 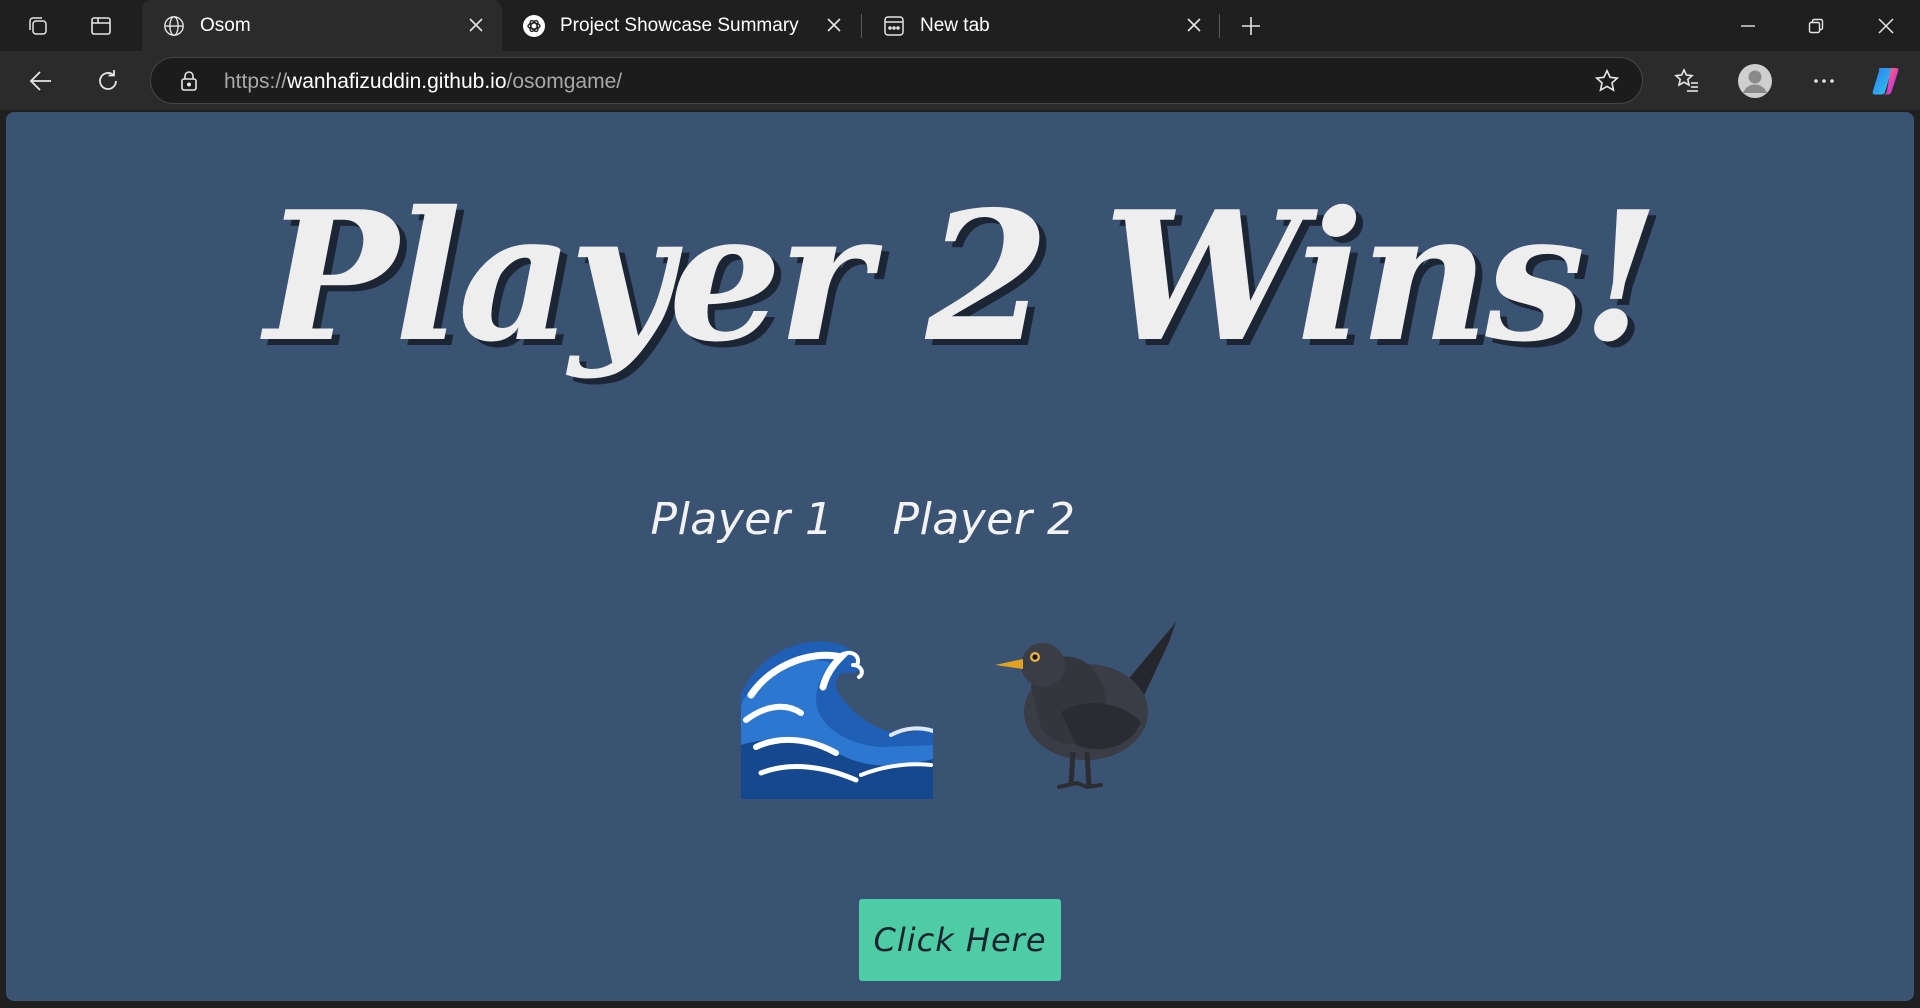 What do you see at coordinates (322, 25) in the screenshot?
I see `tab-osom: Osom` at bounding box center [322, 25].